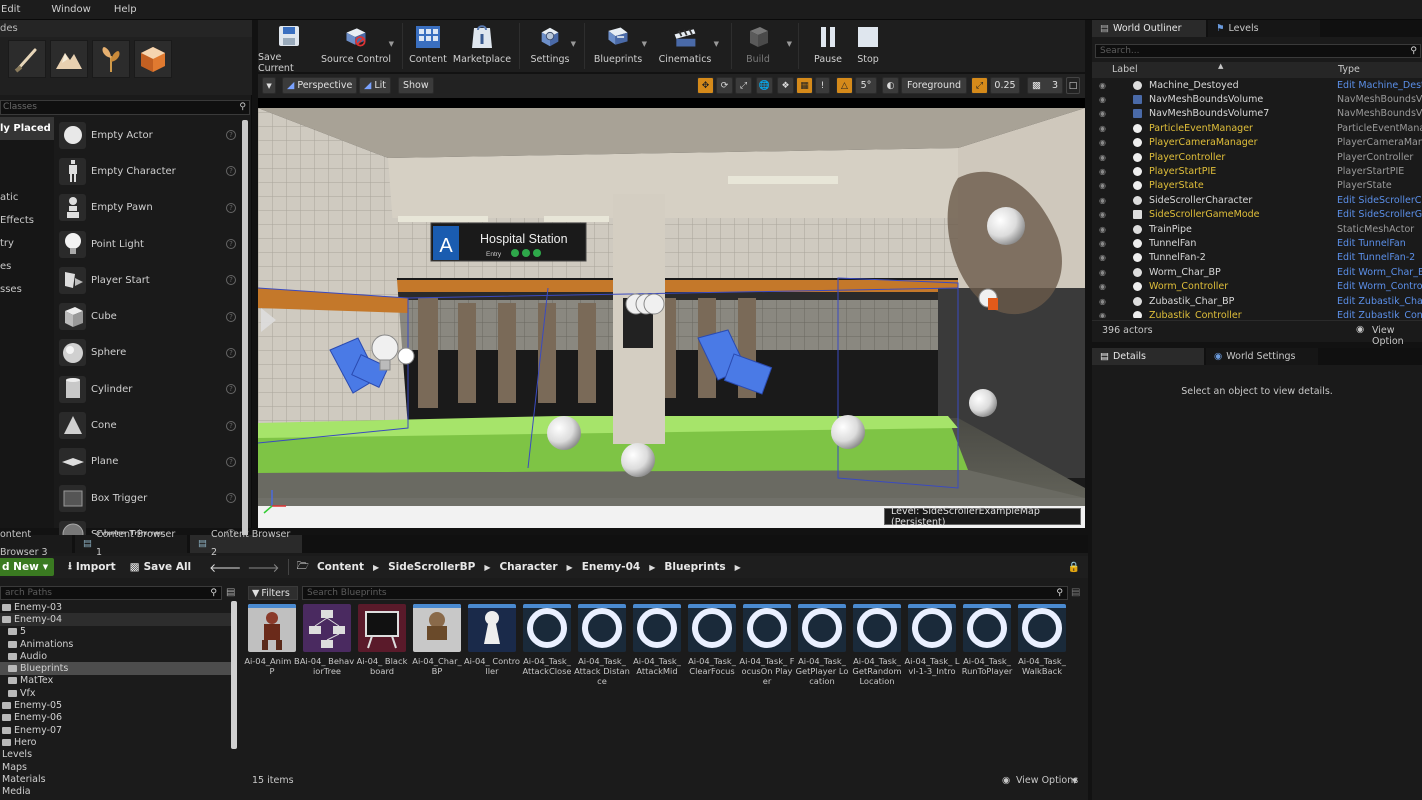 This screenshot has height=800, width=1422. I want to click on menu-window: Window, so click(76, 9).